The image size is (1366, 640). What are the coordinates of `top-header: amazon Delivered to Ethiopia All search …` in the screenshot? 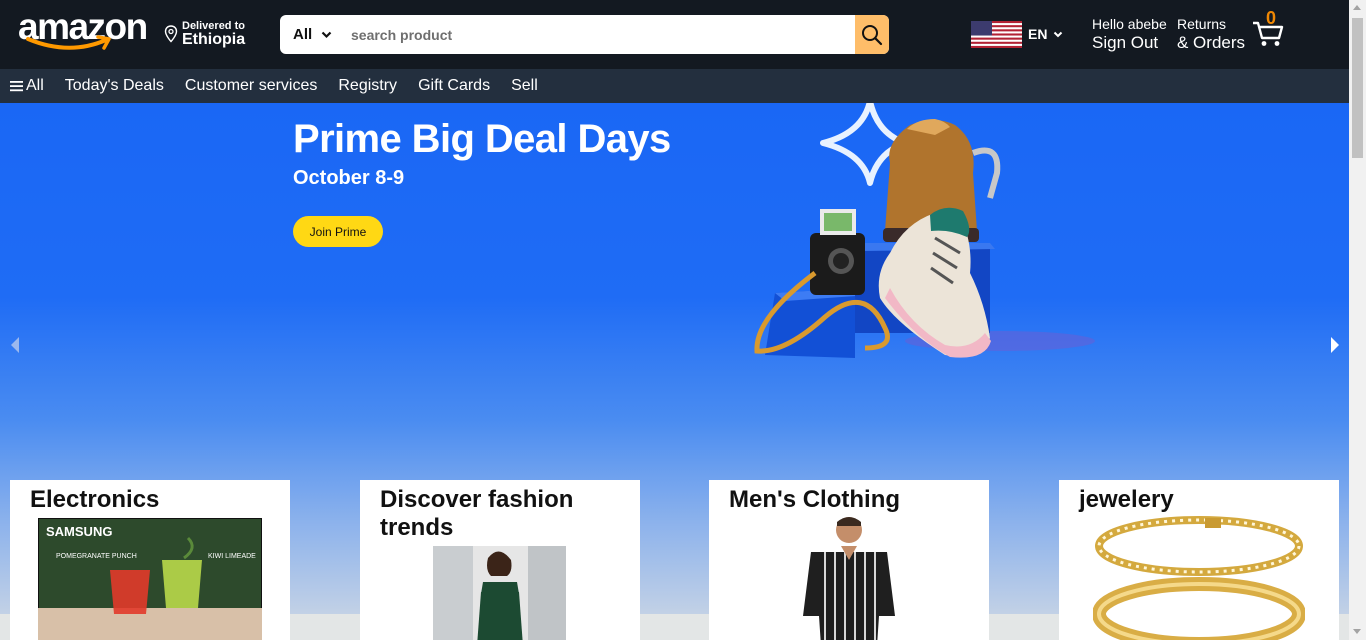 It's located at (674, 34).